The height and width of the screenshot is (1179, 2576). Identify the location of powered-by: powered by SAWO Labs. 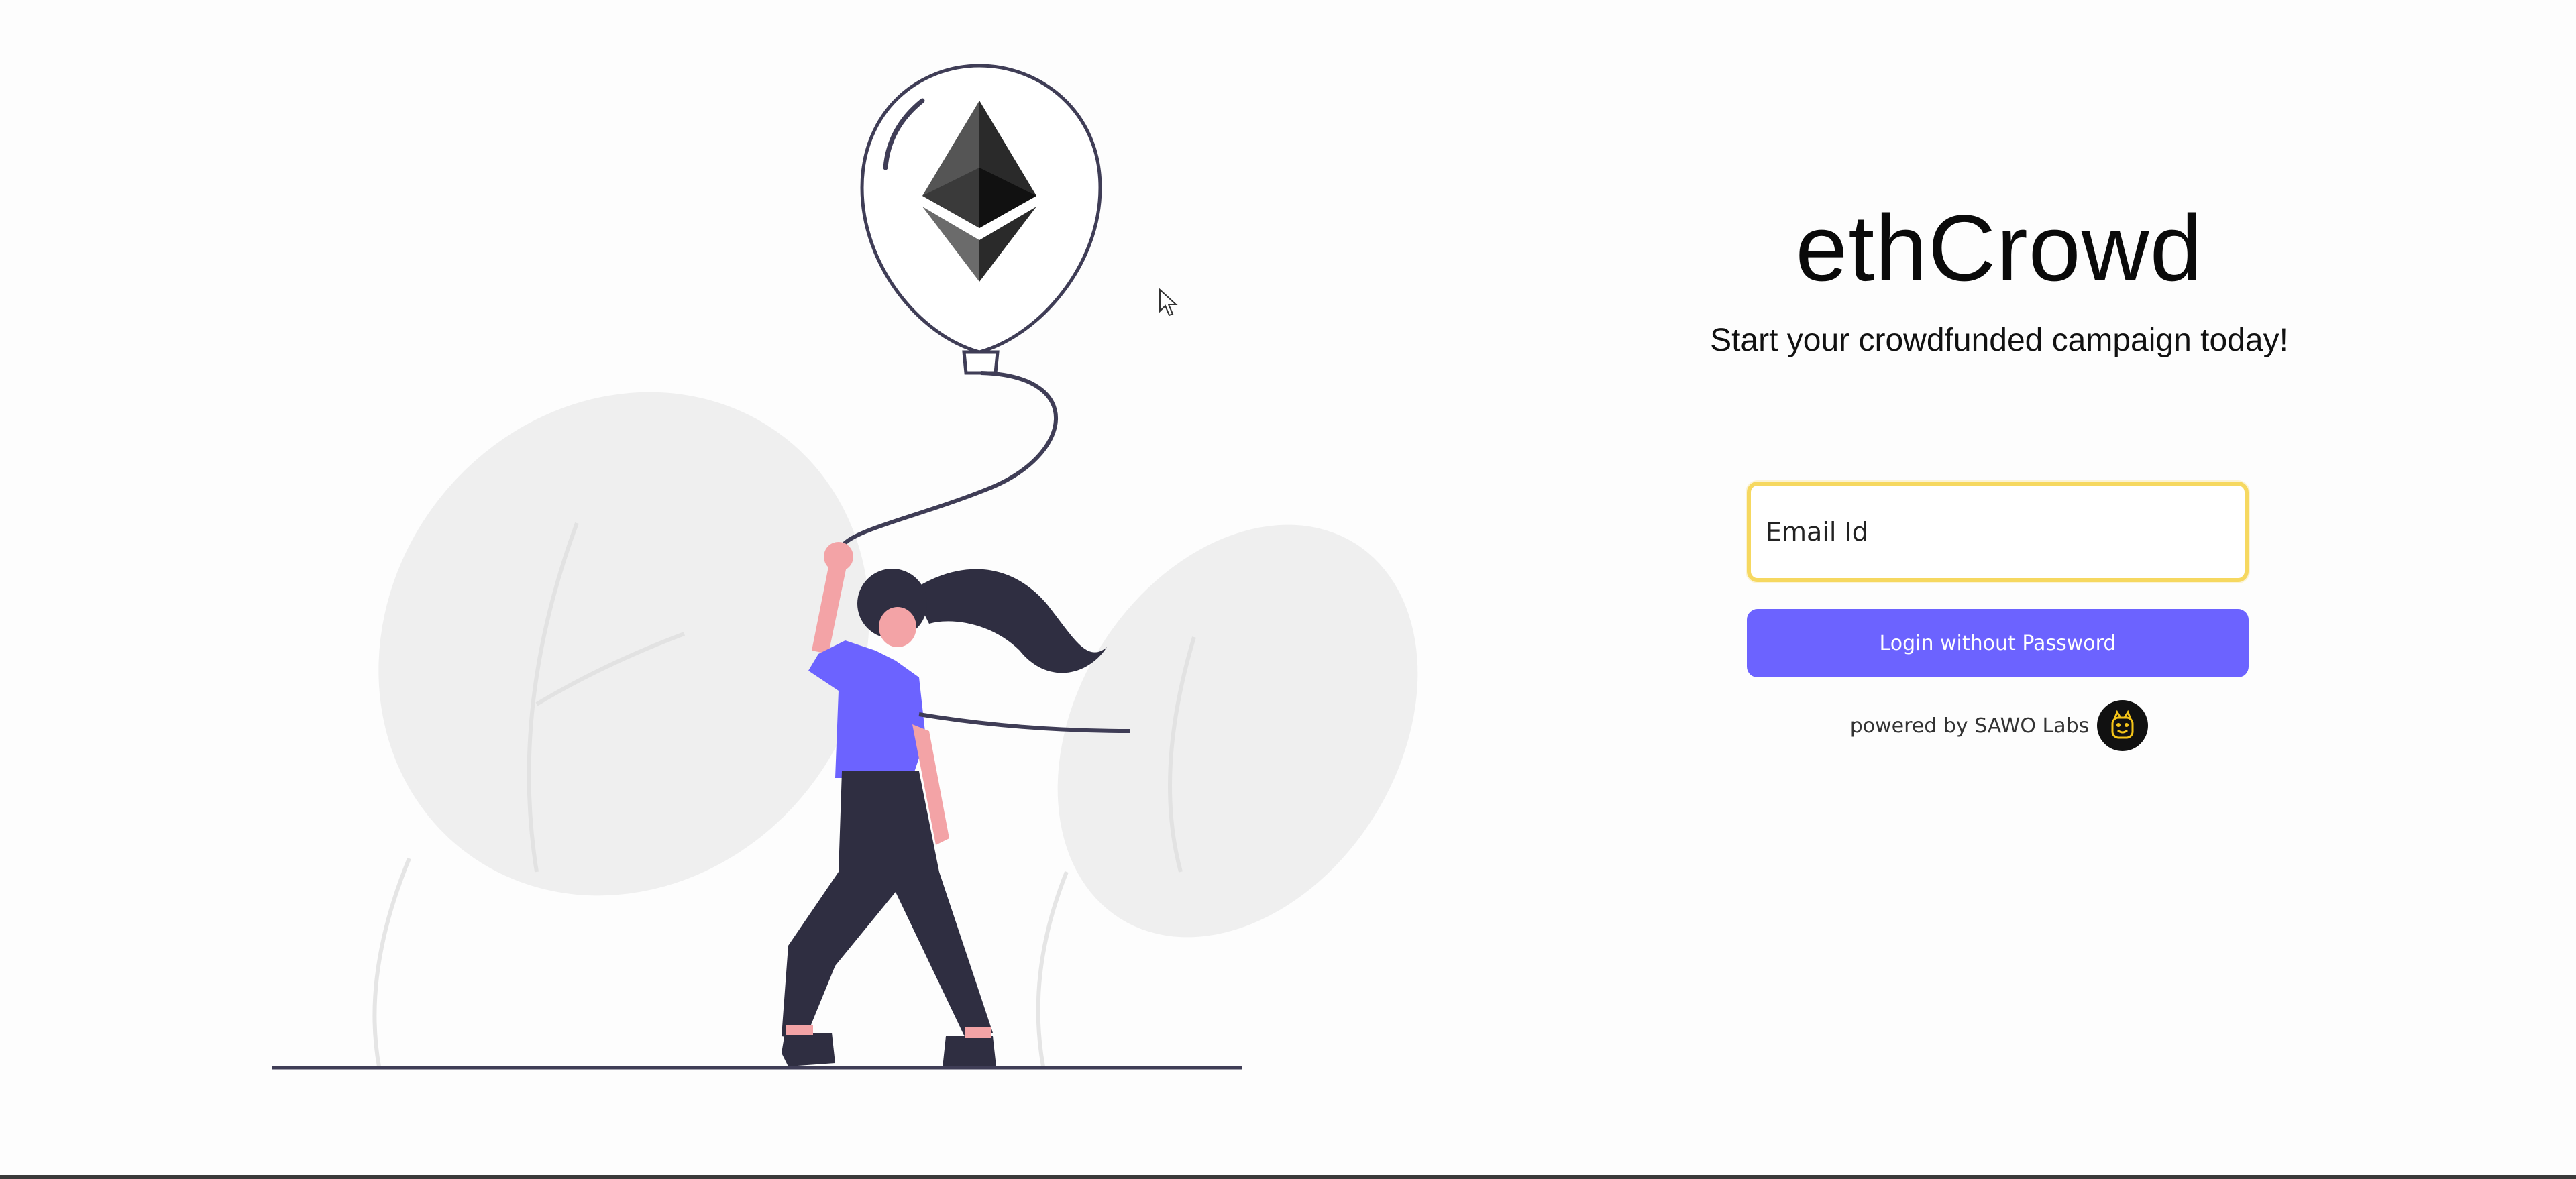
(1998, 725).